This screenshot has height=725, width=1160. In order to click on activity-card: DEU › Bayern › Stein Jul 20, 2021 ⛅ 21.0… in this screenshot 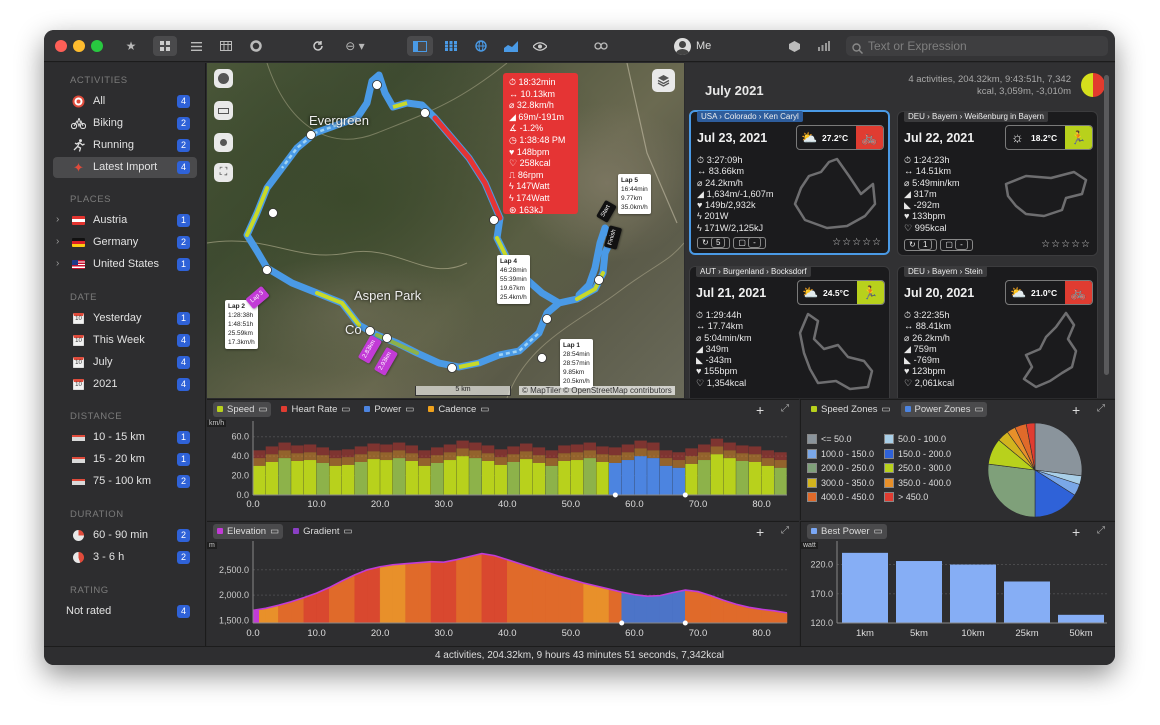, I will do `click(997, 332)`.